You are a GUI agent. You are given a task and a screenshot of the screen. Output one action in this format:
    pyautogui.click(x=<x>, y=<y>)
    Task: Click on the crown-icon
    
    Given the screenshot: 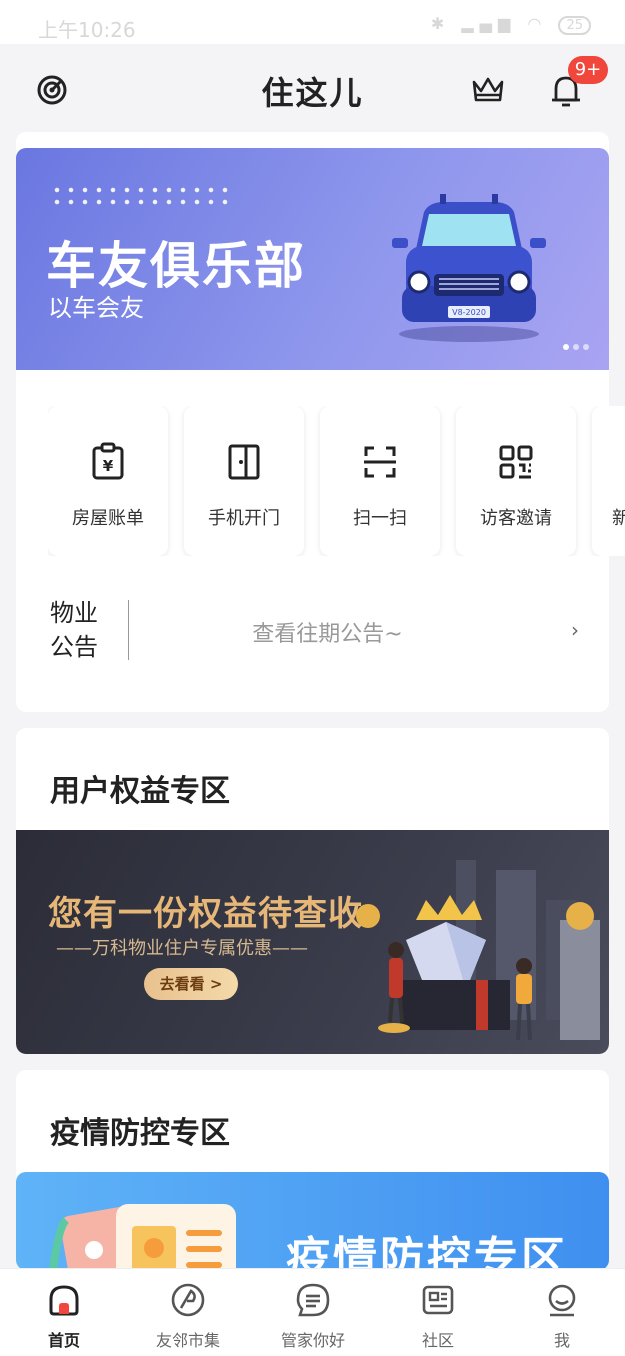 What is the action you would take?
    pyautogui.click(x=488, y=90)
    